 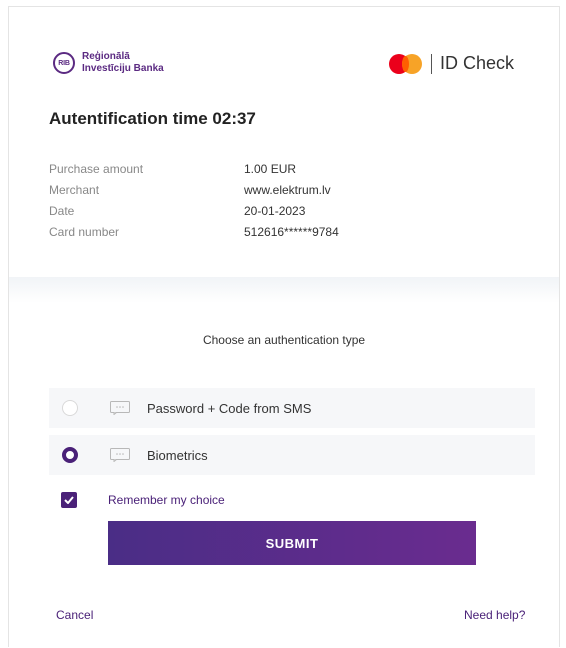 What do you see at coordinates (70, 455) in the screenshot?
I see `radio-biometrics` at bounding box center [70, 455].